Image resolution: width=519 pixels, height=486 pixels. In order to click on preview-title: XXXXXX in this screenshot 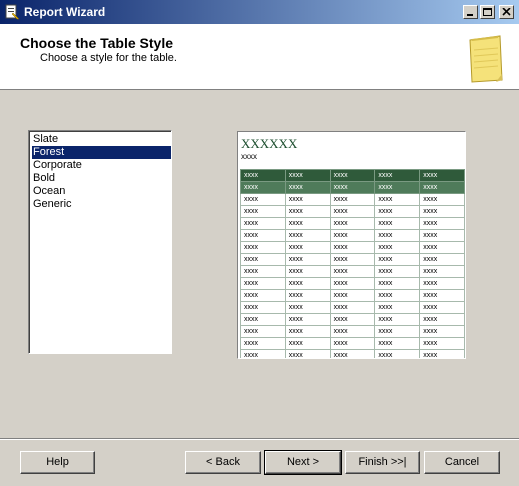, I will do `click(269, 143)`.